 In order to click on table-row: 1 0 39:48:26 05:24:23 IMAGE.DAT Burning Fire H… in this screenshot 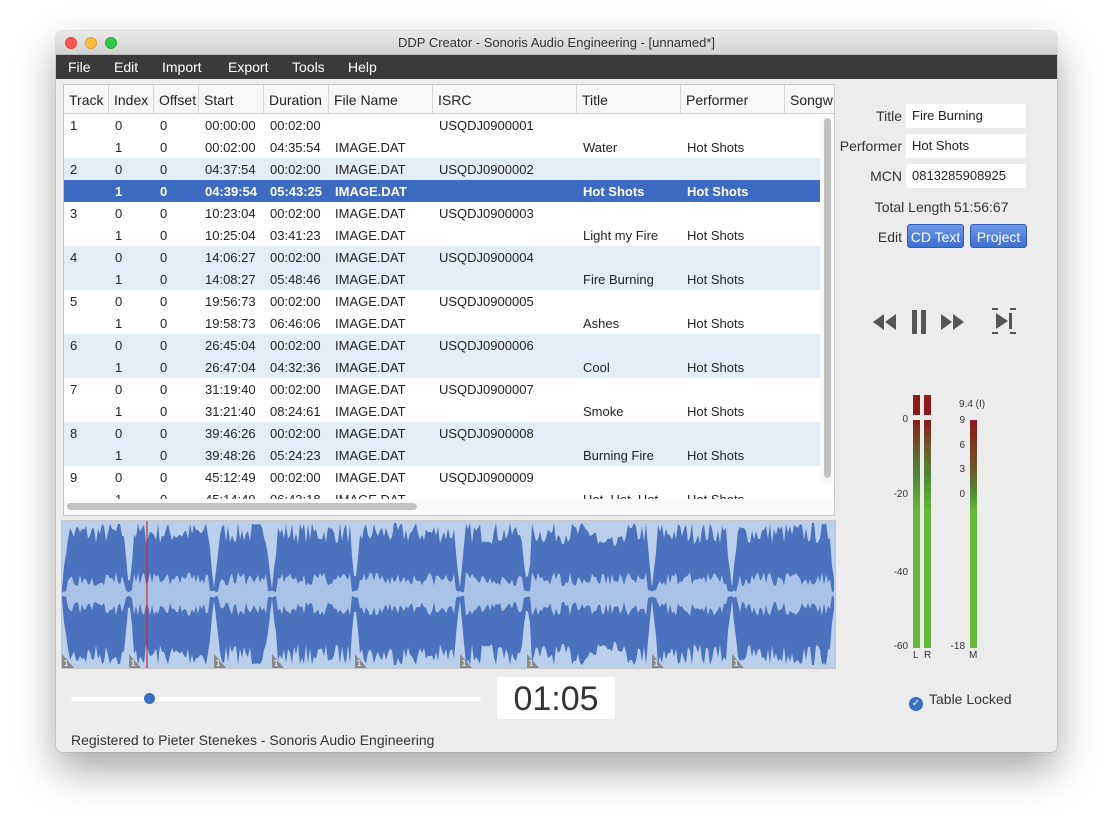, I will do `click(442, 455)`.